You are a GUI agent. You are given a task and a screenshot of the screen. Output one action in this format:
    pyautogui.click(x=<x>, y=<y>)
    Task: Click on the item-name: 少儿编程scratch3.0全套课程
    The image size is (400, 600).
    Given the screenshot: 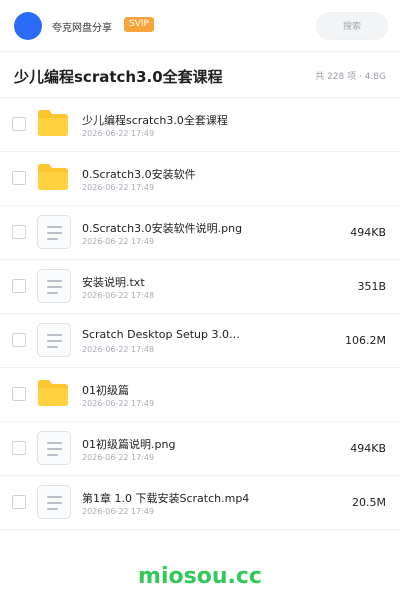 What is the action you would take?
    pyautogui.click(x=155, y=120)
    